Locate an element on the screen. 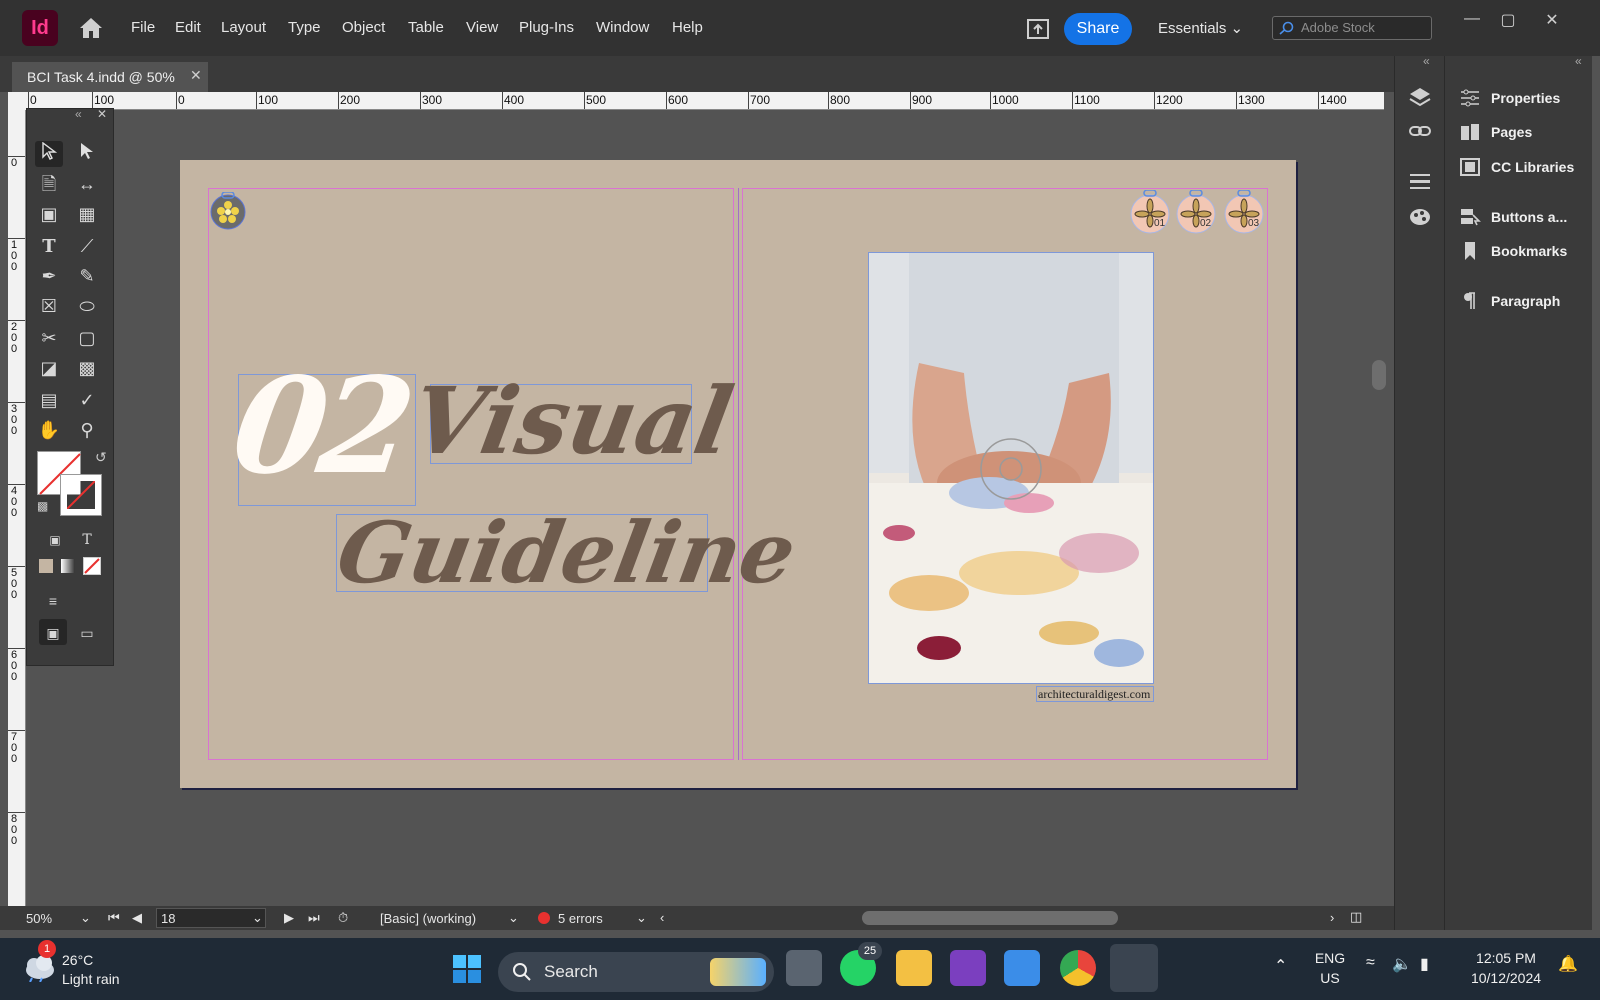  free-transform-tool: ▢ is located at coordinates (87, 338).